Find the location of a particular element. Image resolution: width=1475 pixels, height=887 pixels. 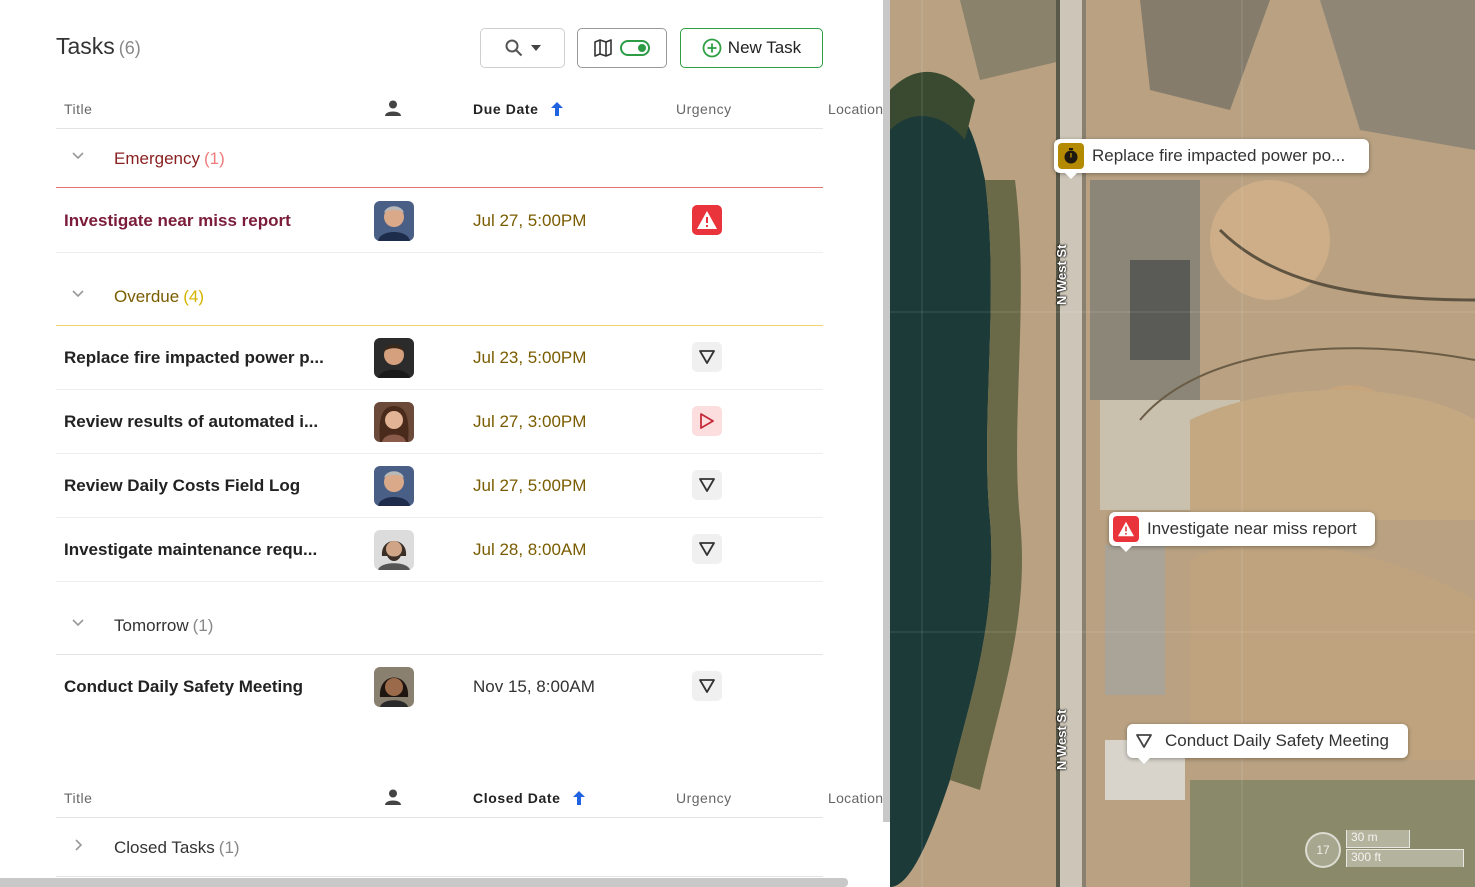

closed-tasks-table-header: Title Closed Date Urgency Location is located at coordinates (469, 798).